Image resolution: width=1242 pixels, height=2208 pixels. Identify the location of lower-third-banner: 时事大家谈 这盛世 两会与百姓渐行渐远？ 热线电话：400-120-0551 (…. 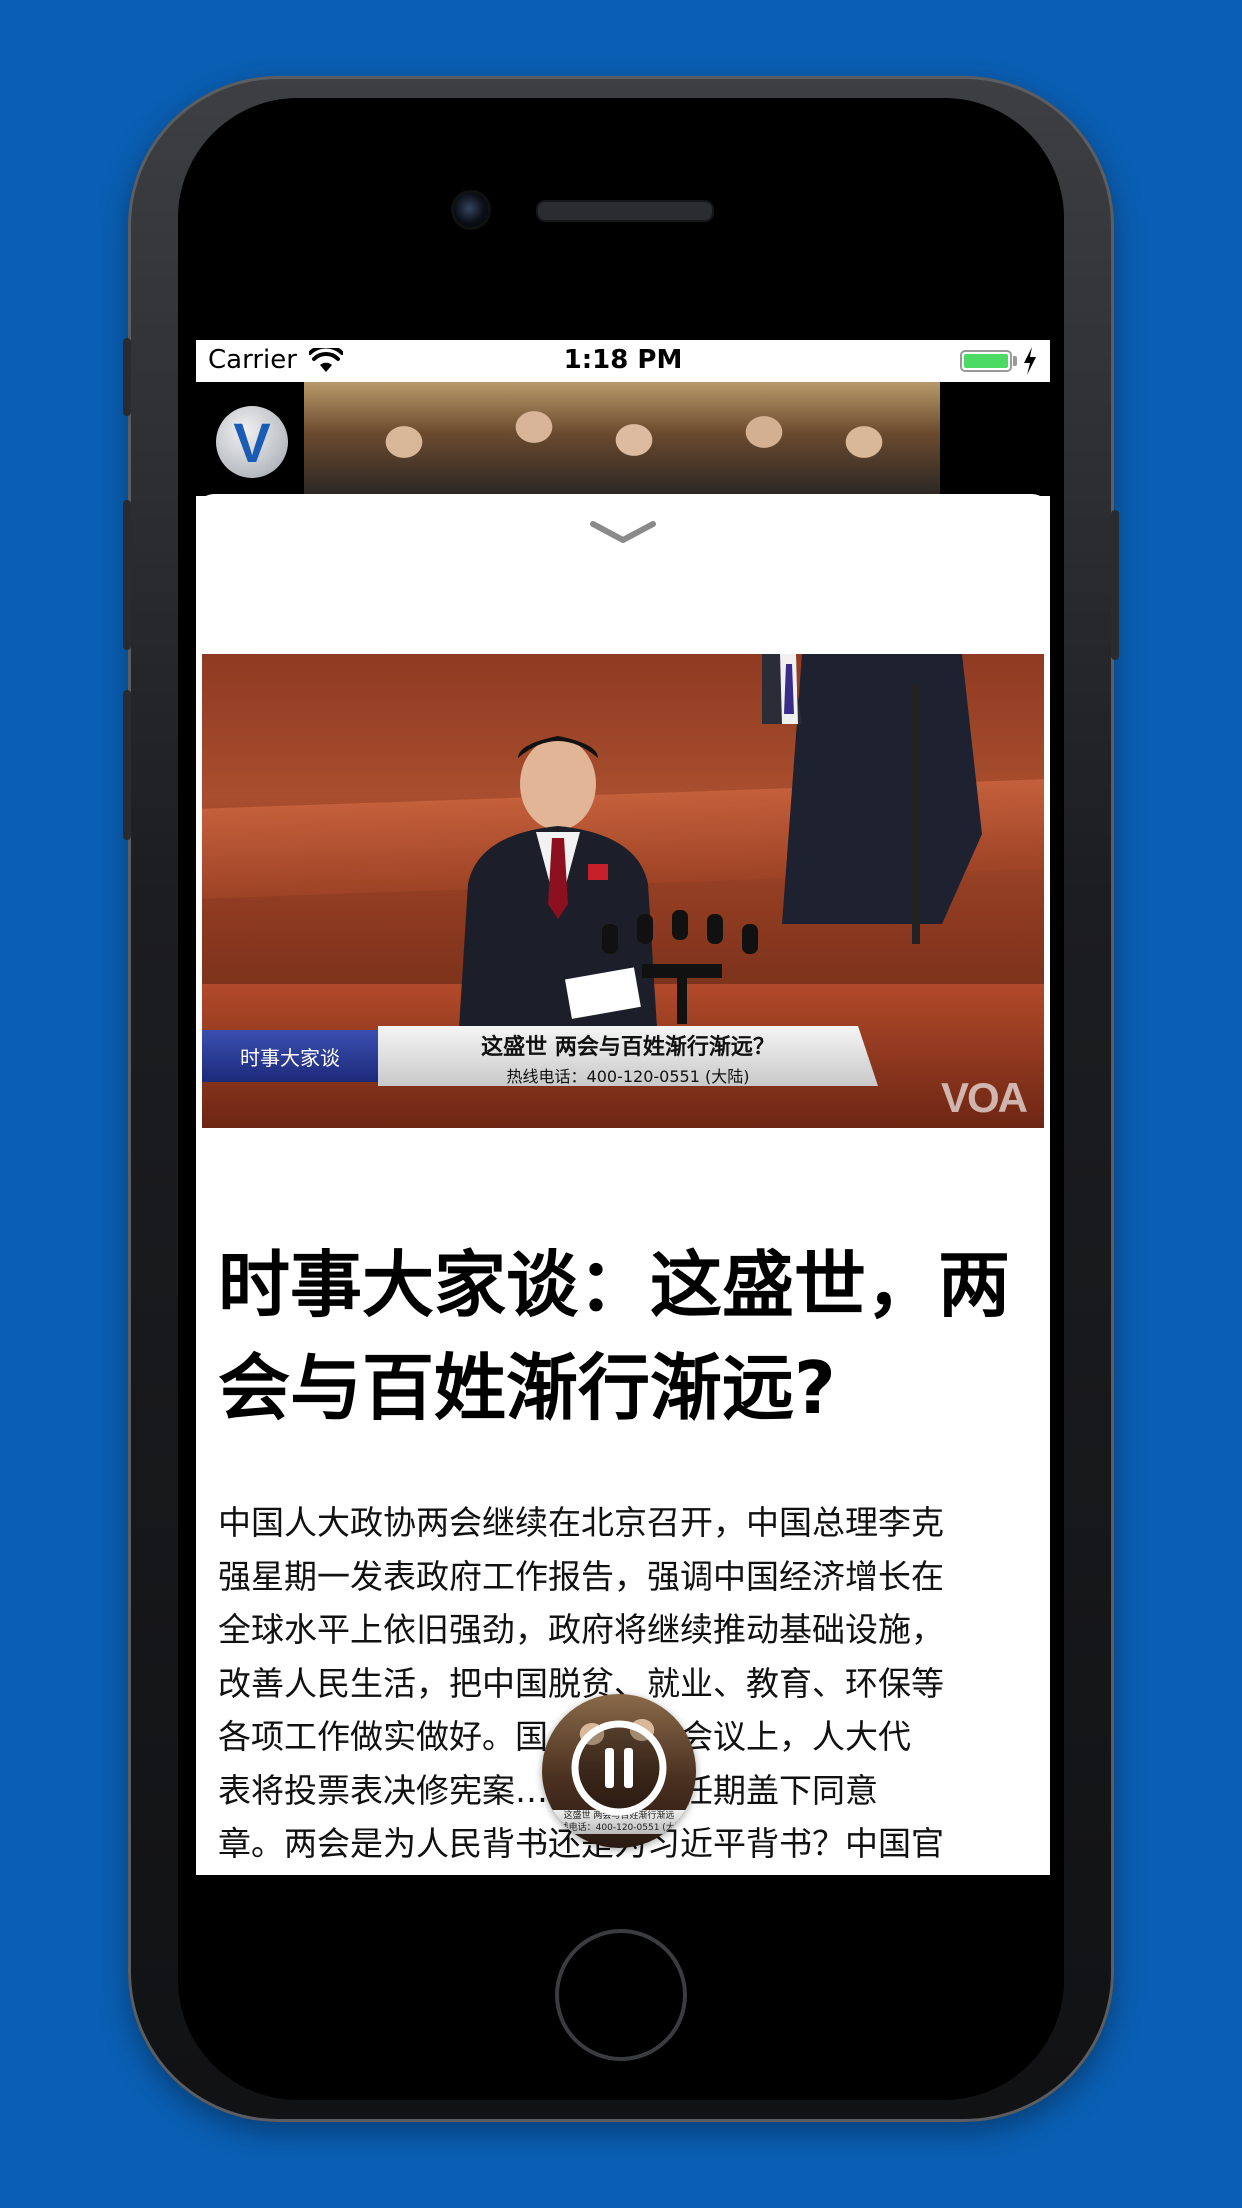
(623, 1058).